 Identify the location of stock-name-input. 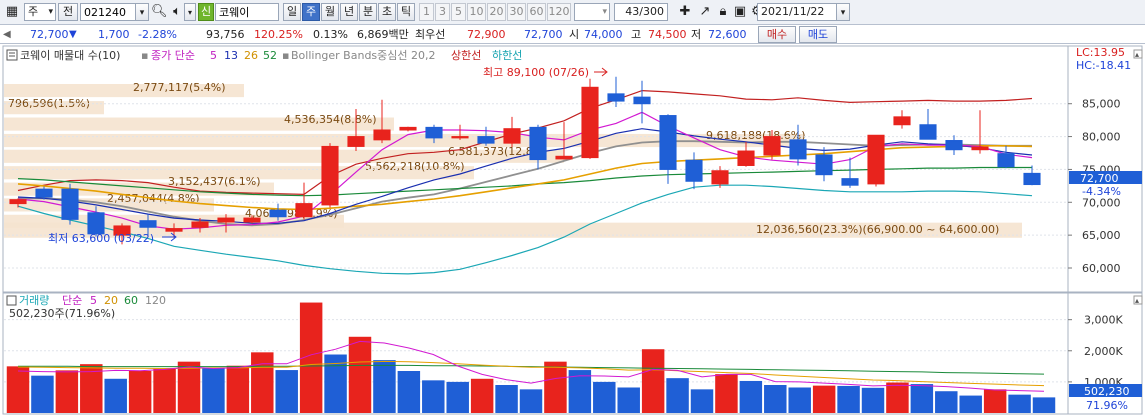
(247, 12).